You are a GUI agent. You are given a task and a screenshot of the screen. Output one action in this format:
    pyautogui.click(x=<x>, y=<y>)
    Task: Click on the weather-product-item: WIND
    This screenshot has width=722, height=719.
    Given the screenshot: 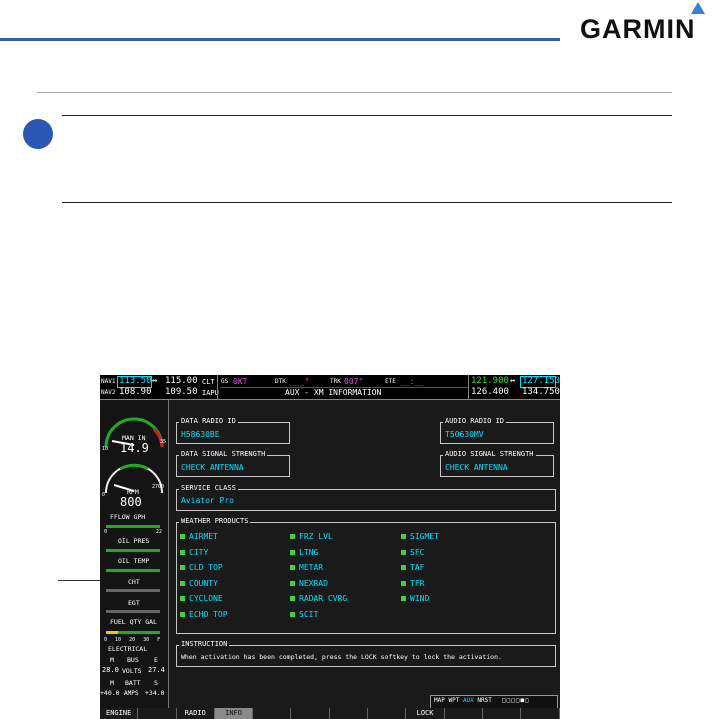 What is the action you would take?
    pyautogui.click(x=420, y=598)
    